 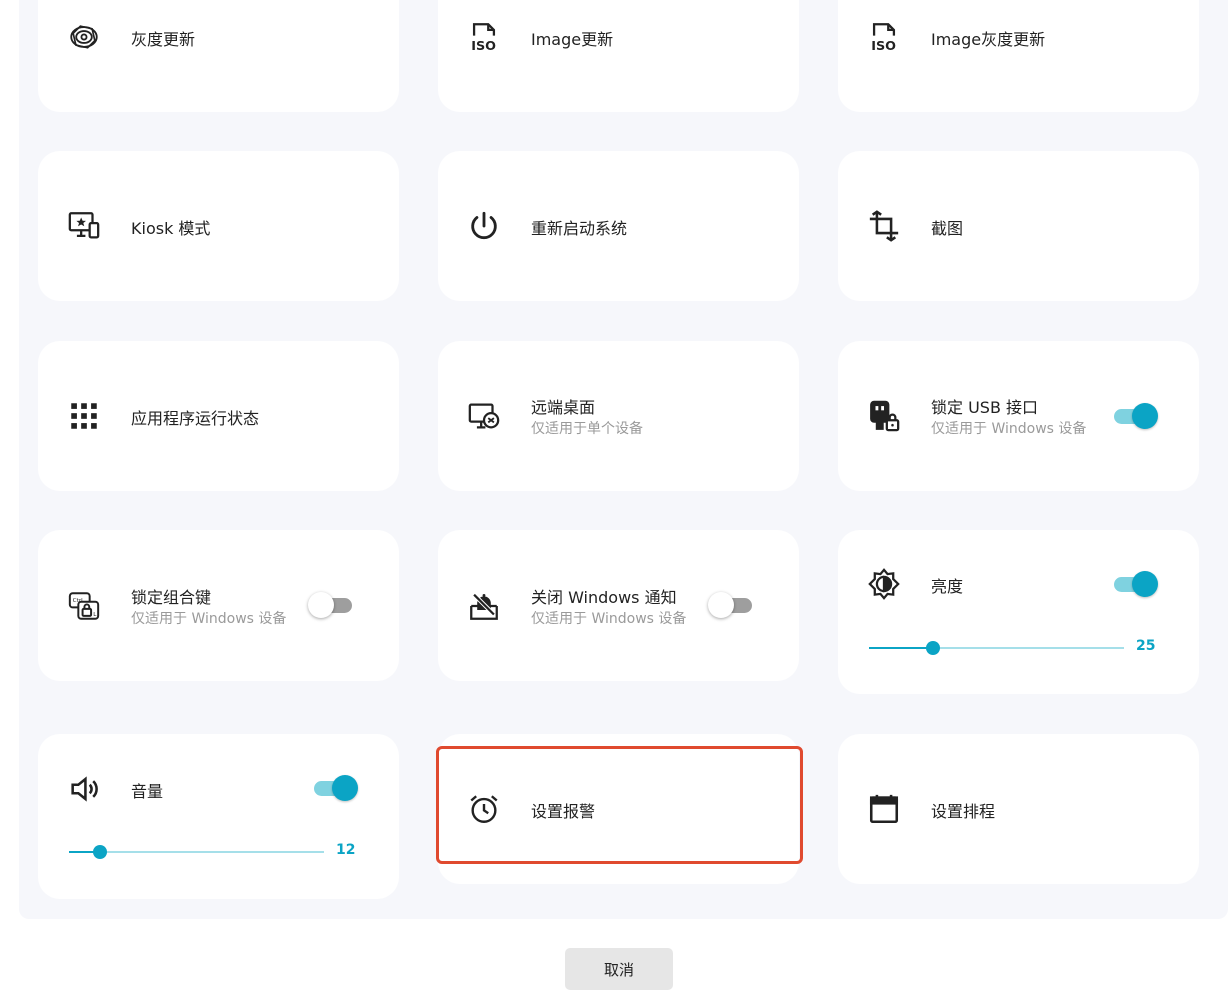 I want to click on volume-slider, so click(x=196, y=852).